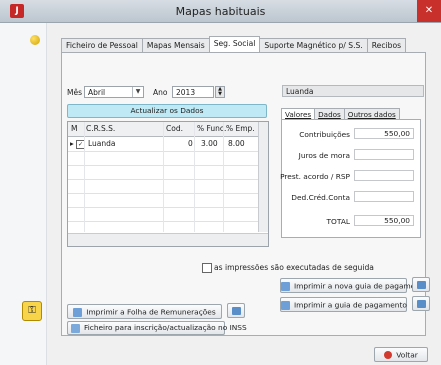  Describe the element at coordinates (209, 143) in the screenshot. I see `cell-func: 3.00` at that location.